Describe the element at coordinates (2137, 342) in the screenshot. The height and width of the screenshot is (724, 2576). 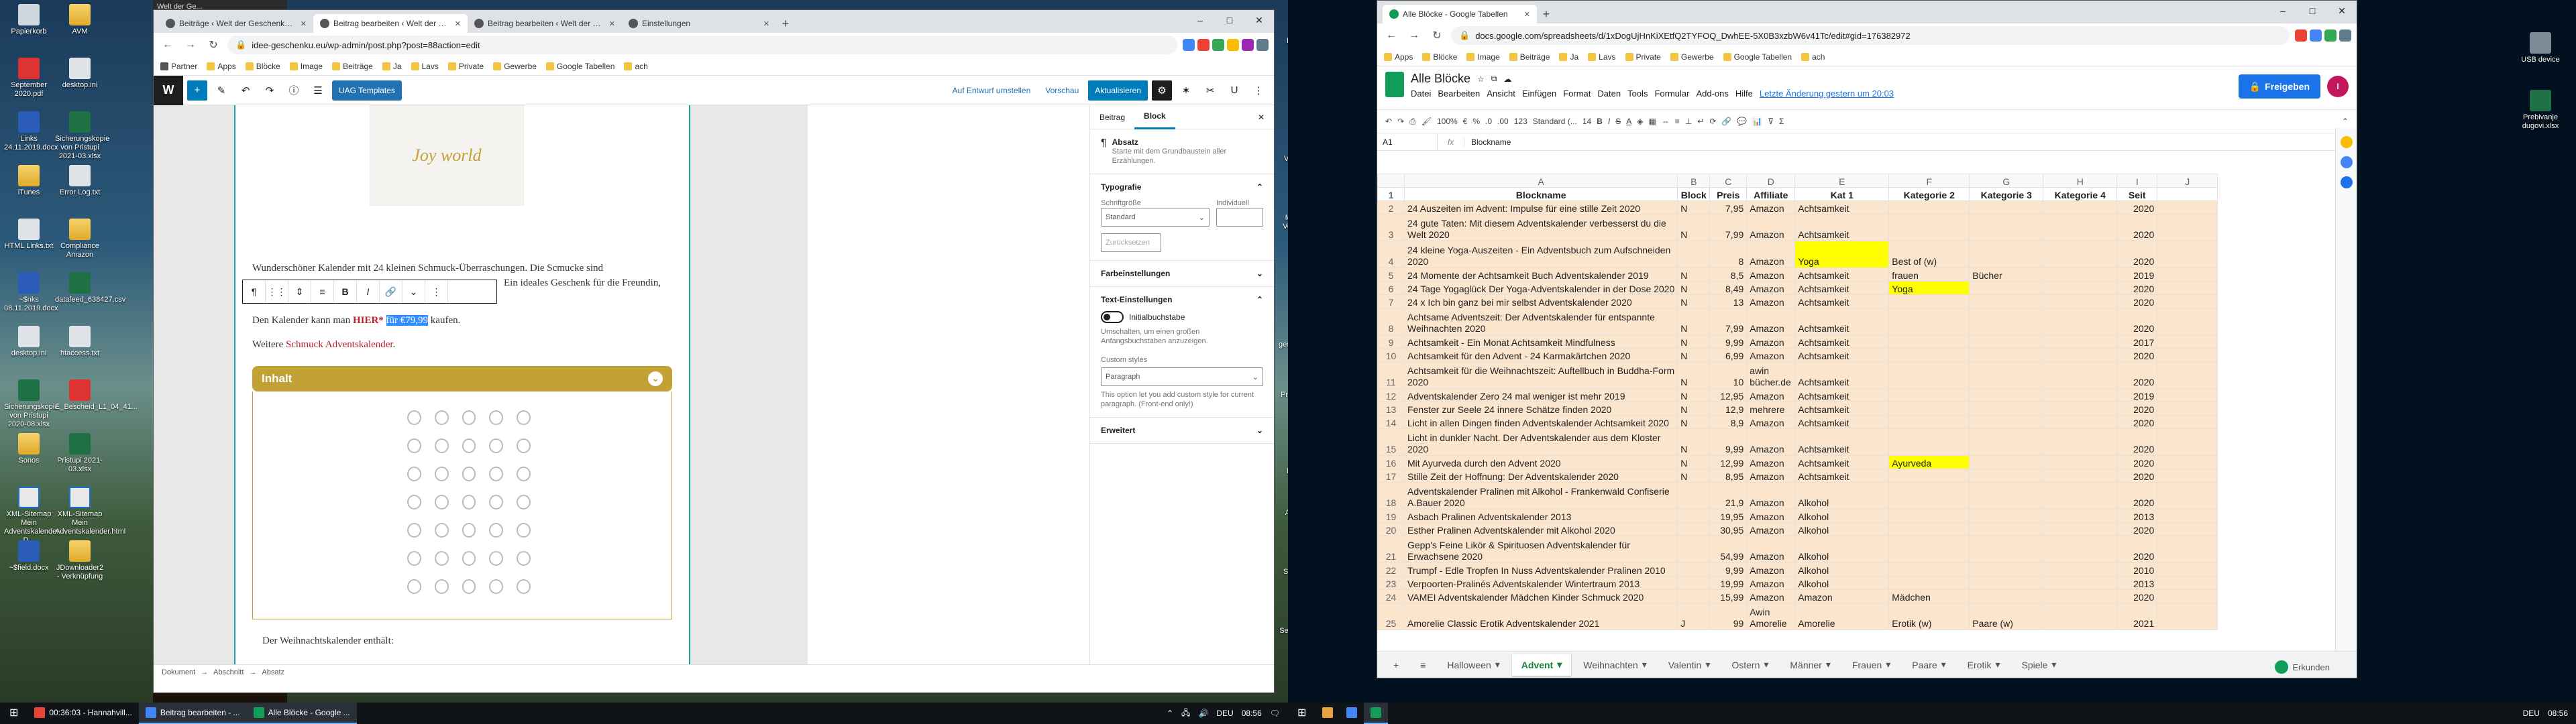
I see `table-cell: 2017` at that location.